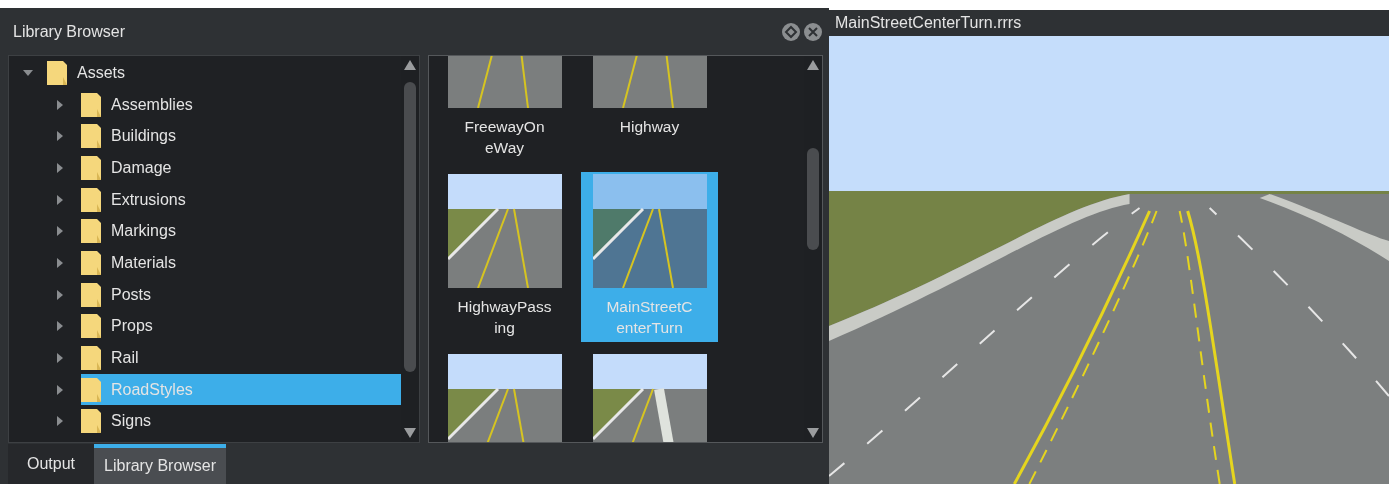 This screenshot has width=1389, height=484. I want to click on road-style-tile: Highway, so click(649, 109).